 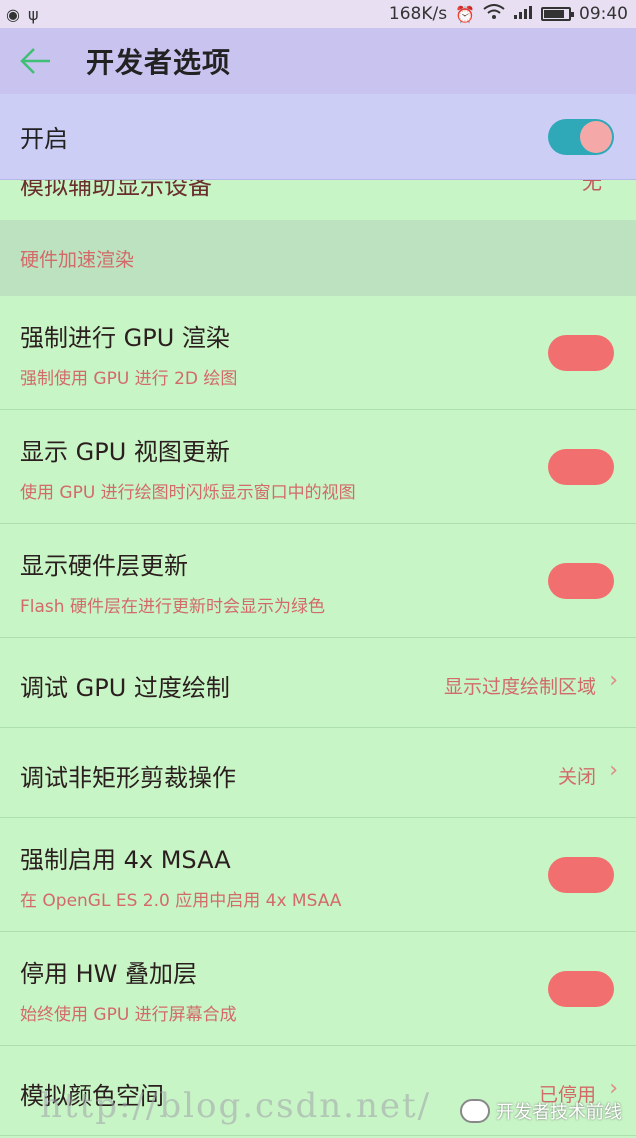 What do you see at coordinates (125, 452) in the screenshot?
I see `setting-title: 显示 GPU 视图更新` at bounding box center [125, 452].